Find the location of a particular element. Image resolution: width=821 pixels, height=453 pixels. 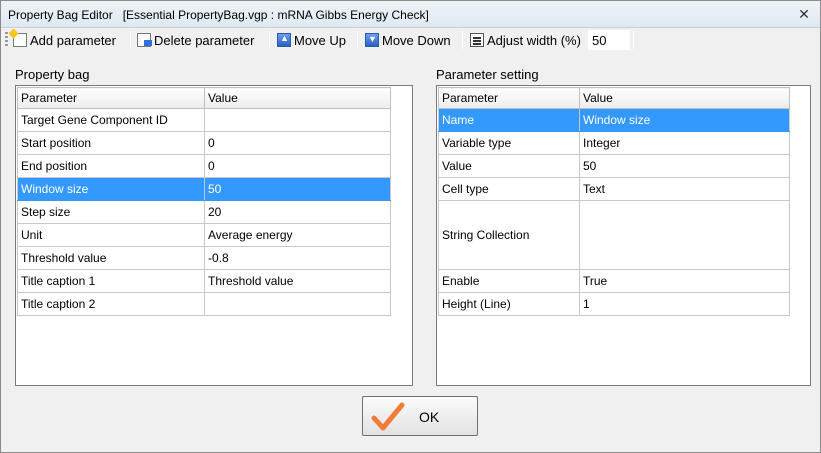

value-cell: Threshold value is located at coordinates (297, 281).